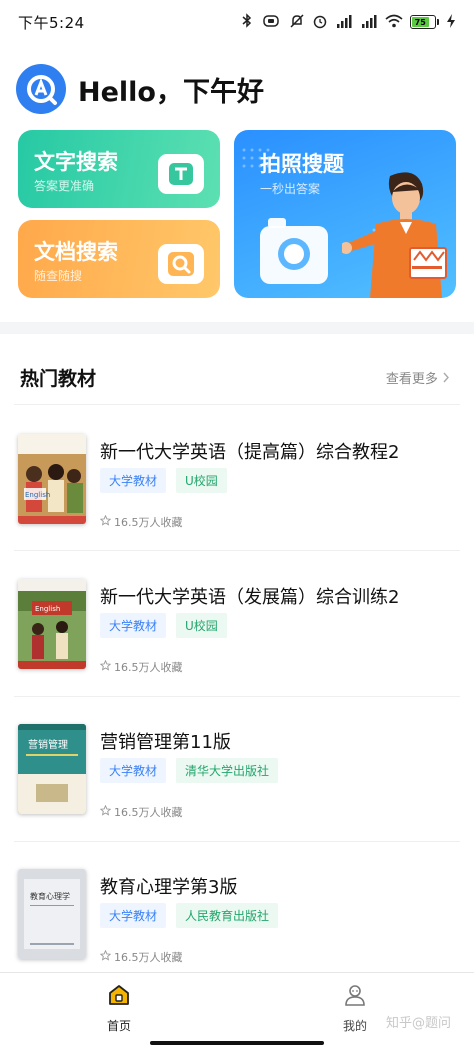 This screenshot has width=474, height=1053. I want to click on book-tags: 大学教材 清华大学出版社, so click(189, 770).